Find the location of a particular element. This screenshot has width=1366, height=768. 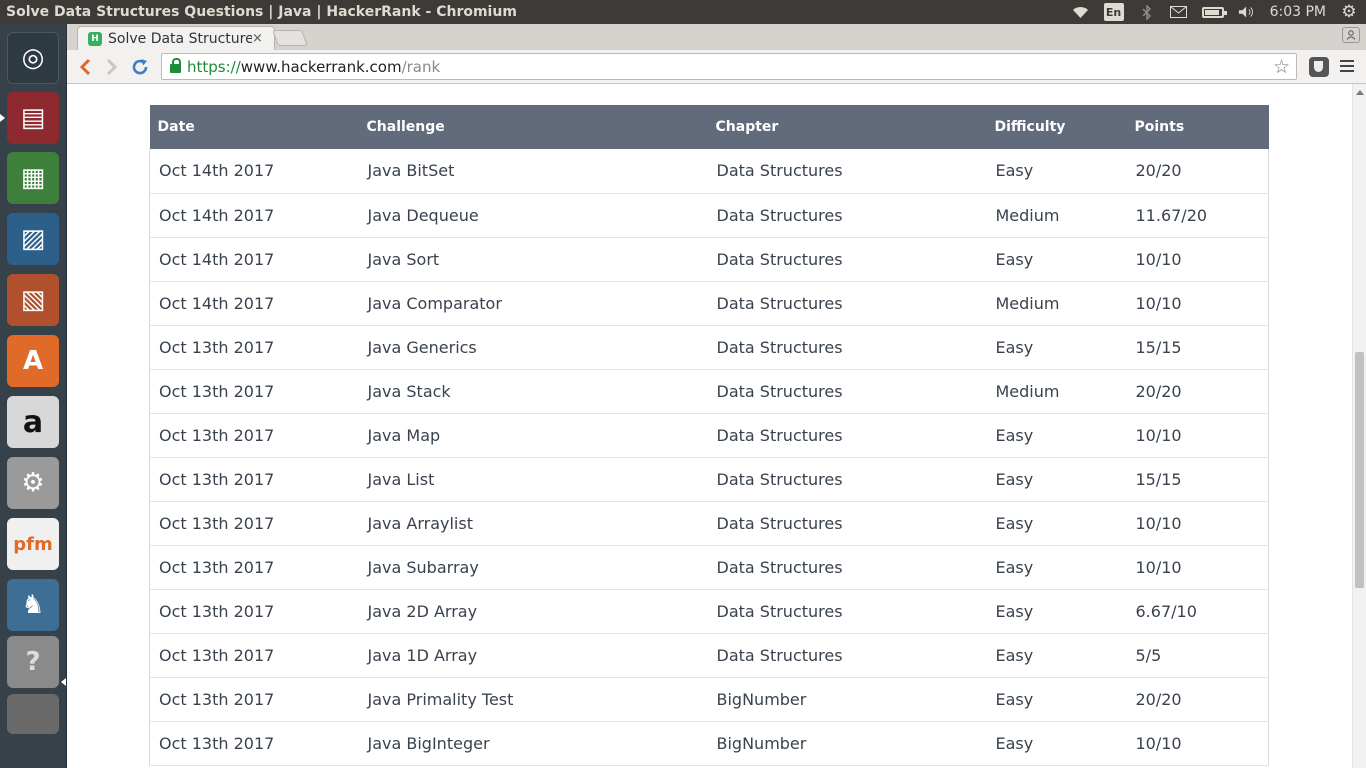

cell-challenge: Java Dequeue is located at coordinates (533, 215).